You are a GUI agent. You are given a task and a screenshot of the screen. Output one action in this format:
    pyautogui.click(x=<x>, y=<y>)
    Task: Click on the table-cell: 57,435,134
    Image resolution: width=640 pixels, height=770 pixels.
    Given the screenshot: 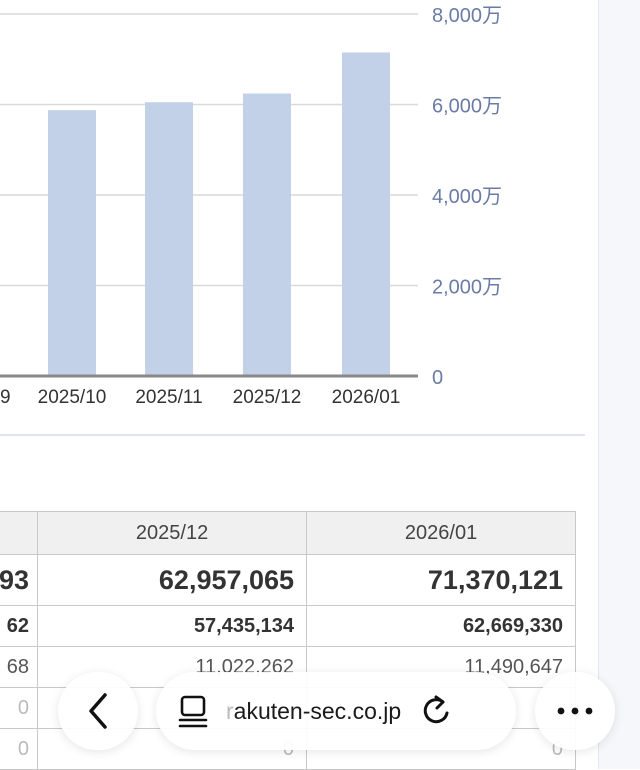 What is the action you would take?
    pyautogui.click(x=172, y=626)
    